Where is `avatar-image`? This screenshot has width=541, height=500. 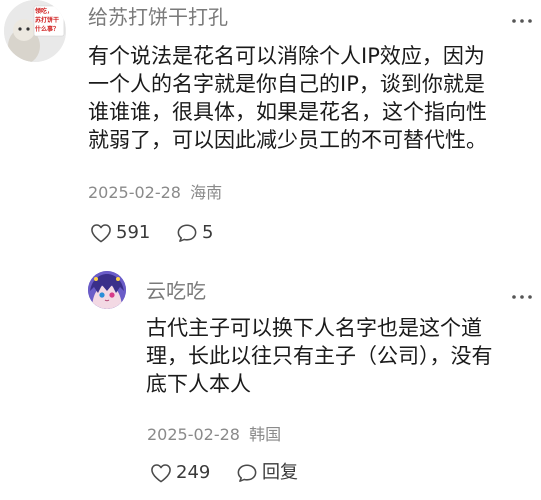 avatar-image is located at coordinates (107, 290).